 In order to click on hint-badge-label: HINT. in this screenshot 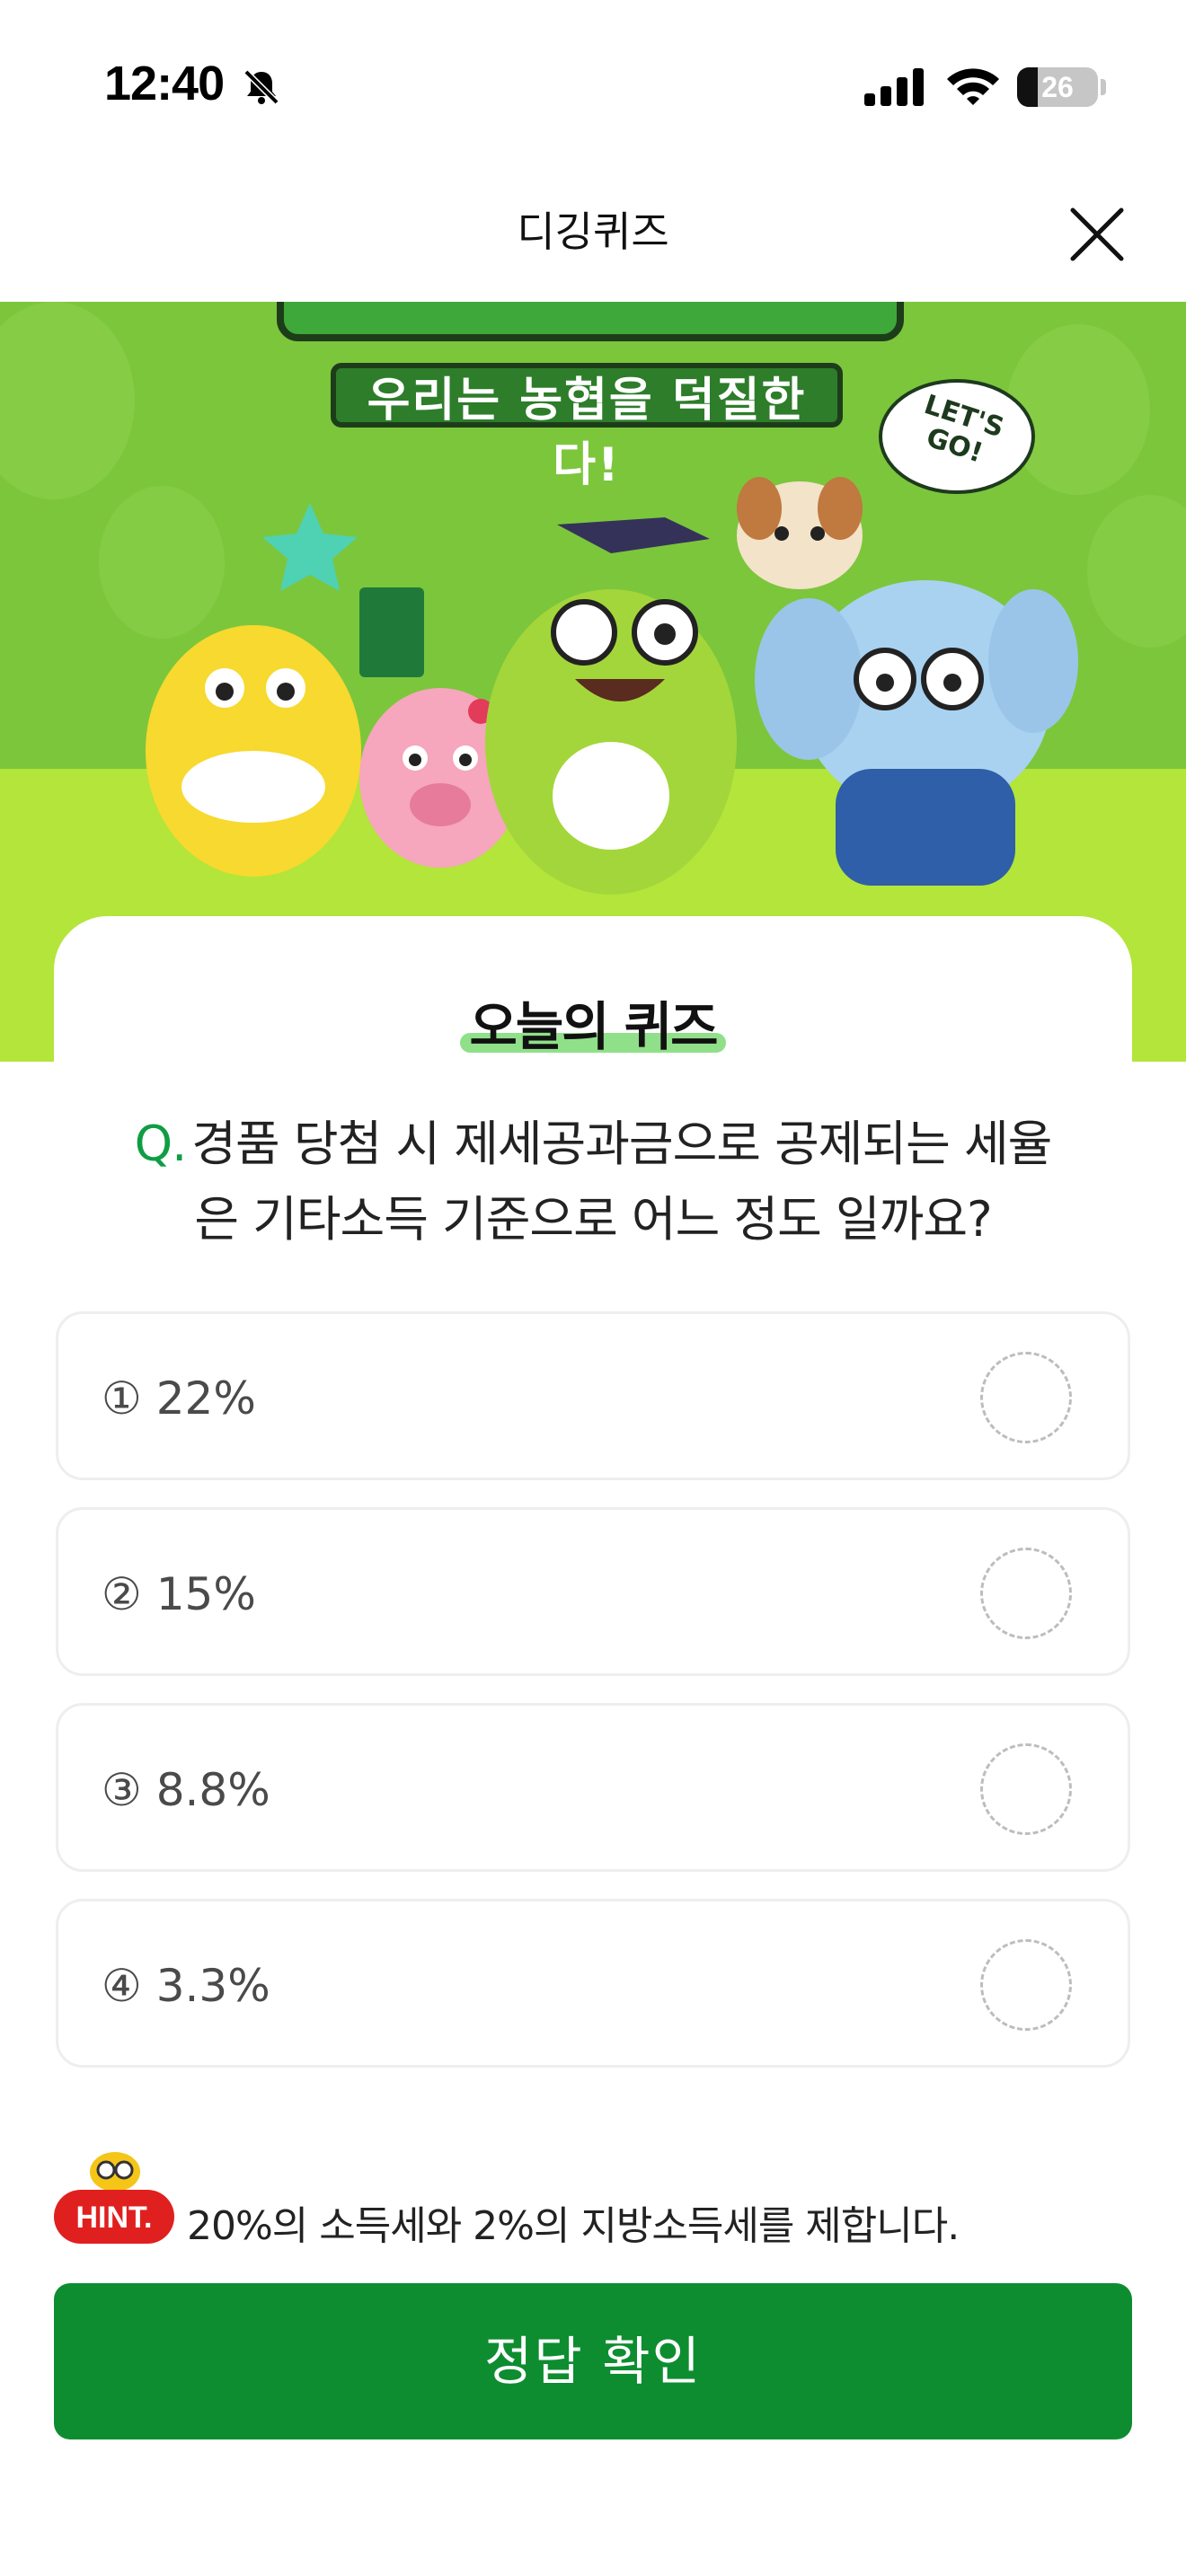, I will do `click(114, 2218)`.